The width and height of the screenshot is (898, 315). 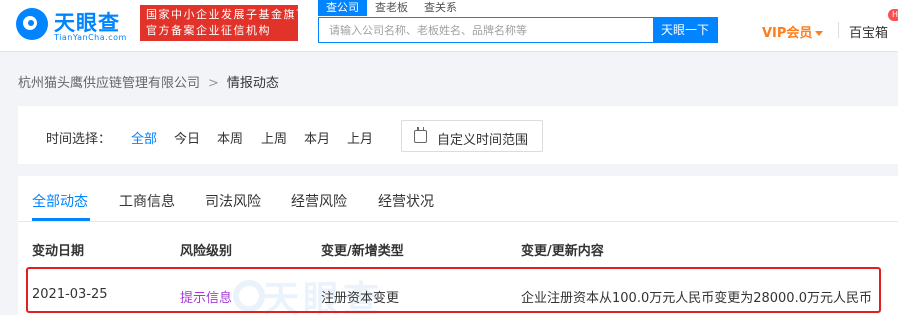 What do you see at coordinates (75, 26) in the screenshot?
I see `logo: 天眼查 TianYanCha.com` at bounding box center [75, 26].